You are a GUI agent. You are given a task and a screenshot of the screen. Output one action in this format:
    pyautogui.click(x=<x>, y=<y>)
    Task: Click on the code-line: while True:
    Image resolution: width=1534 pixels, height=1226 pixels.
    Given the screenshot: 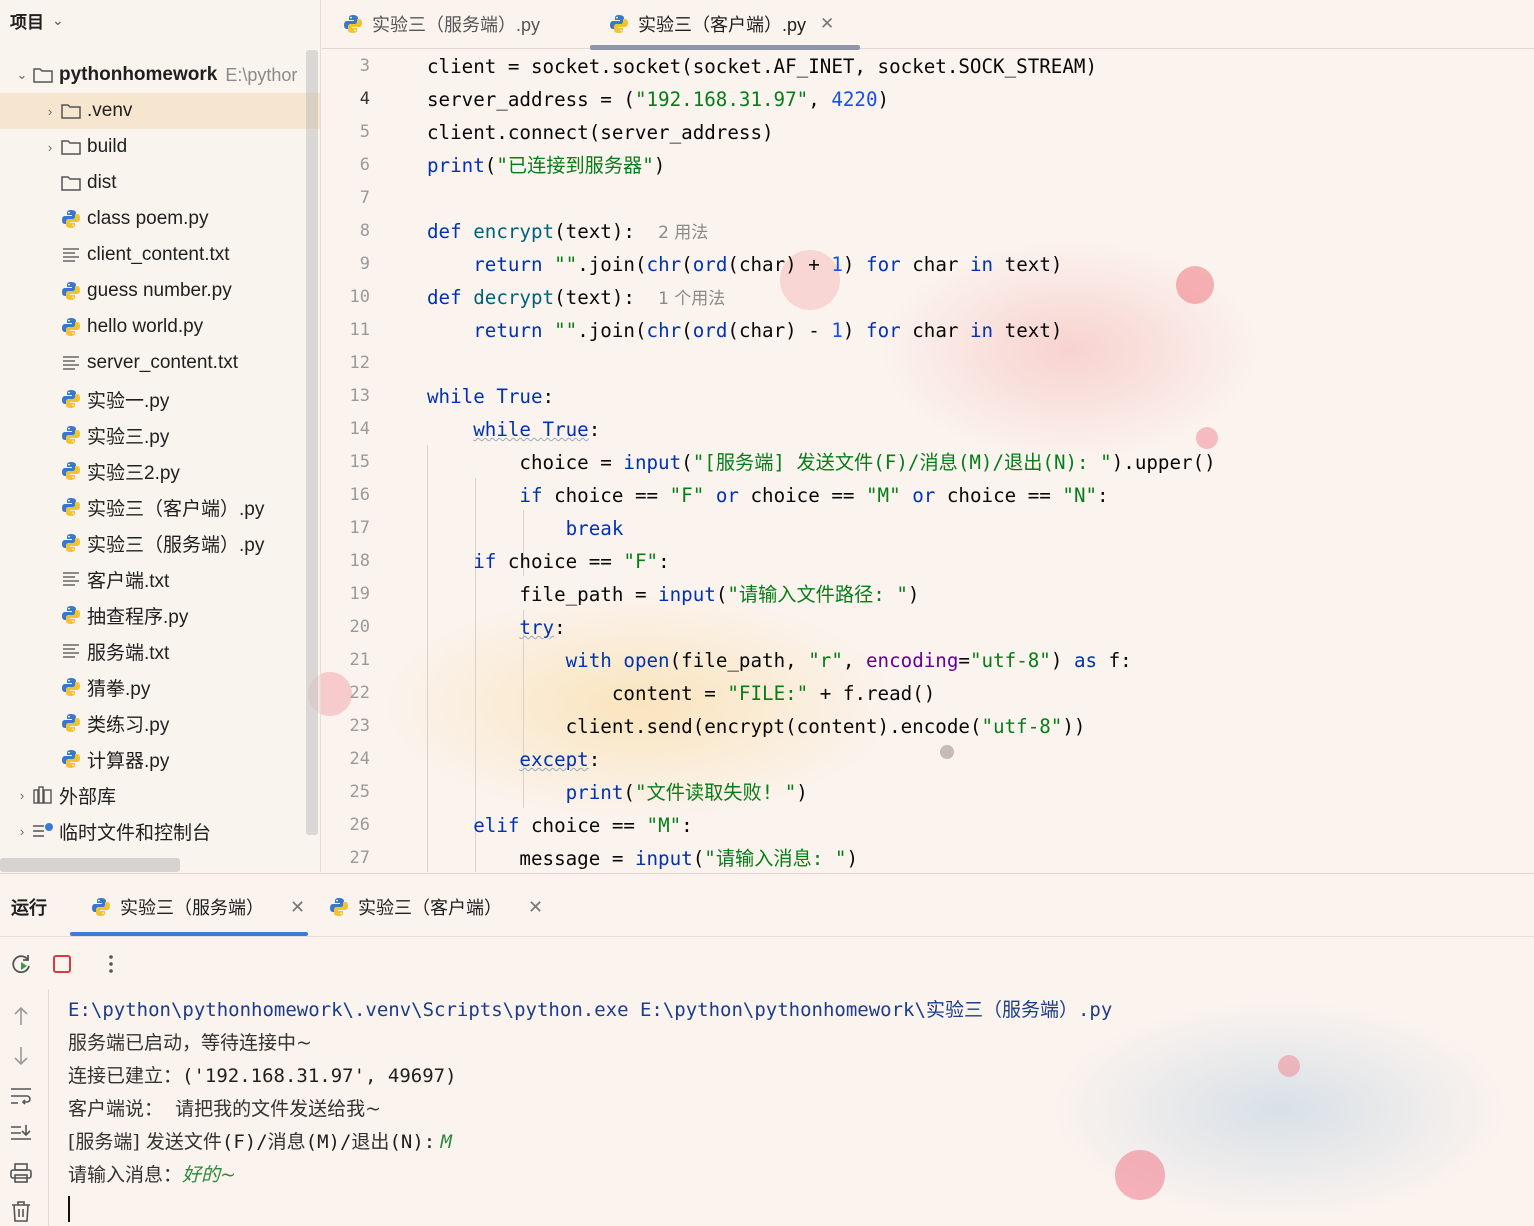 What is the action you would take?
    pyautogui.click(x=537, y=429)
    